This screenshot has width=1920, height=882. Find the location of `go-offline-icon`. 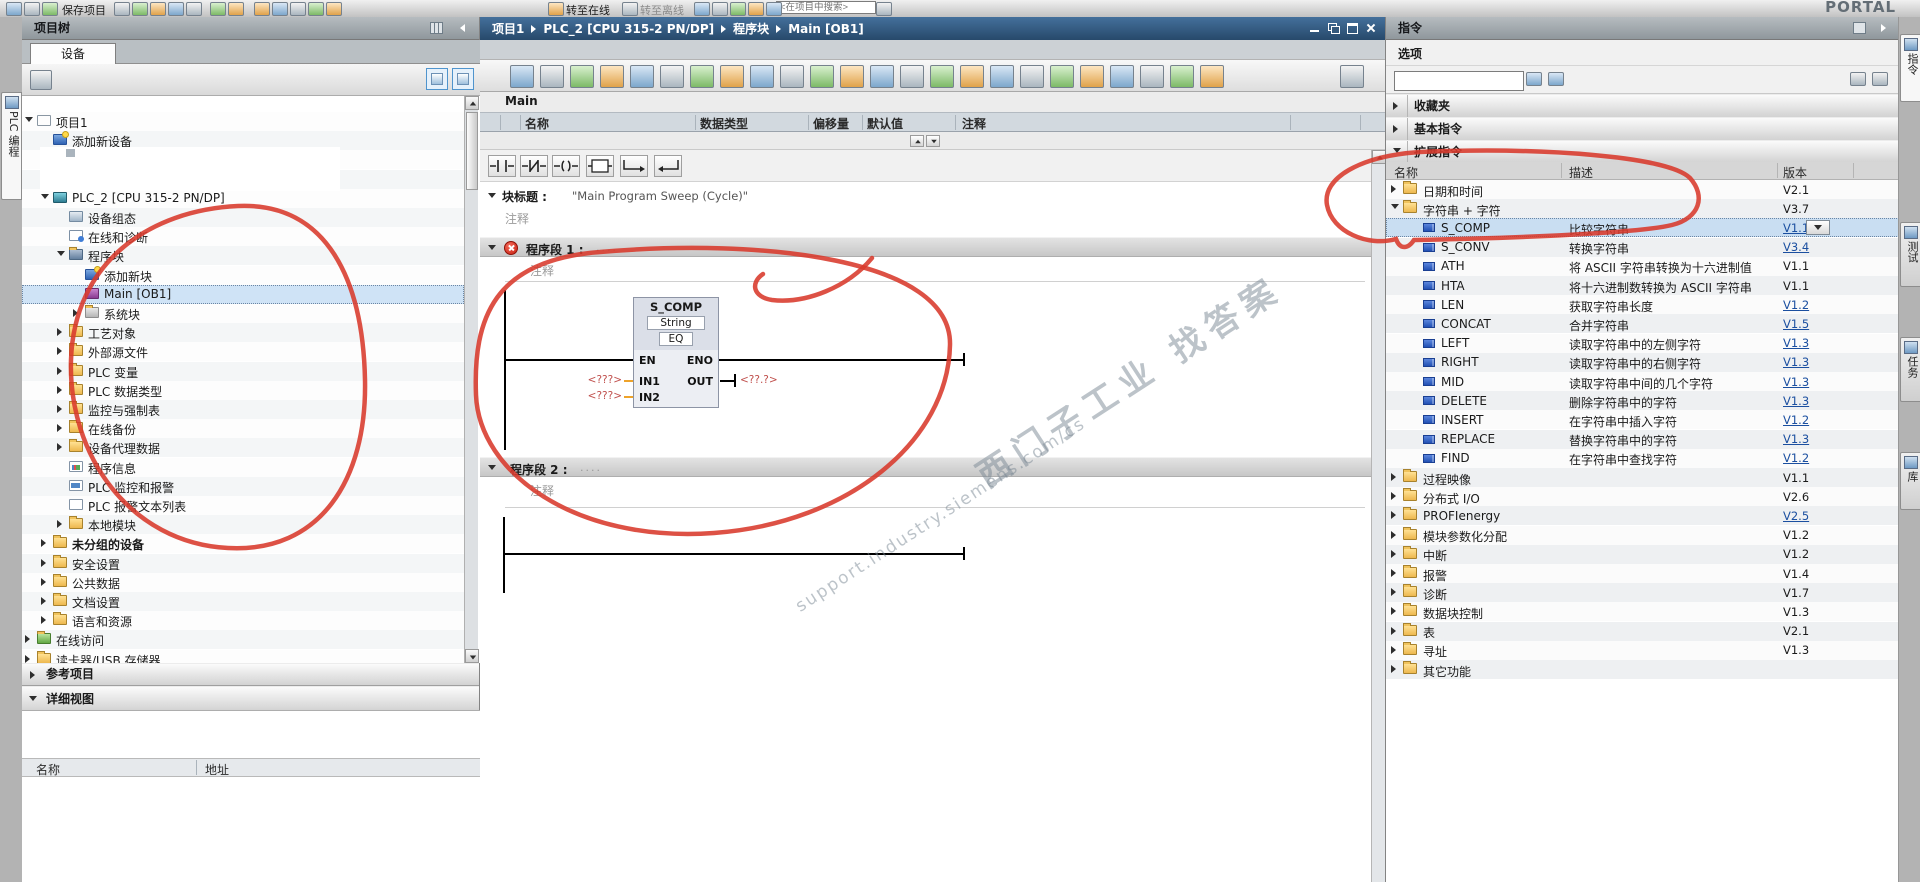

go-offline-icon is located at coordinates (630, 9).